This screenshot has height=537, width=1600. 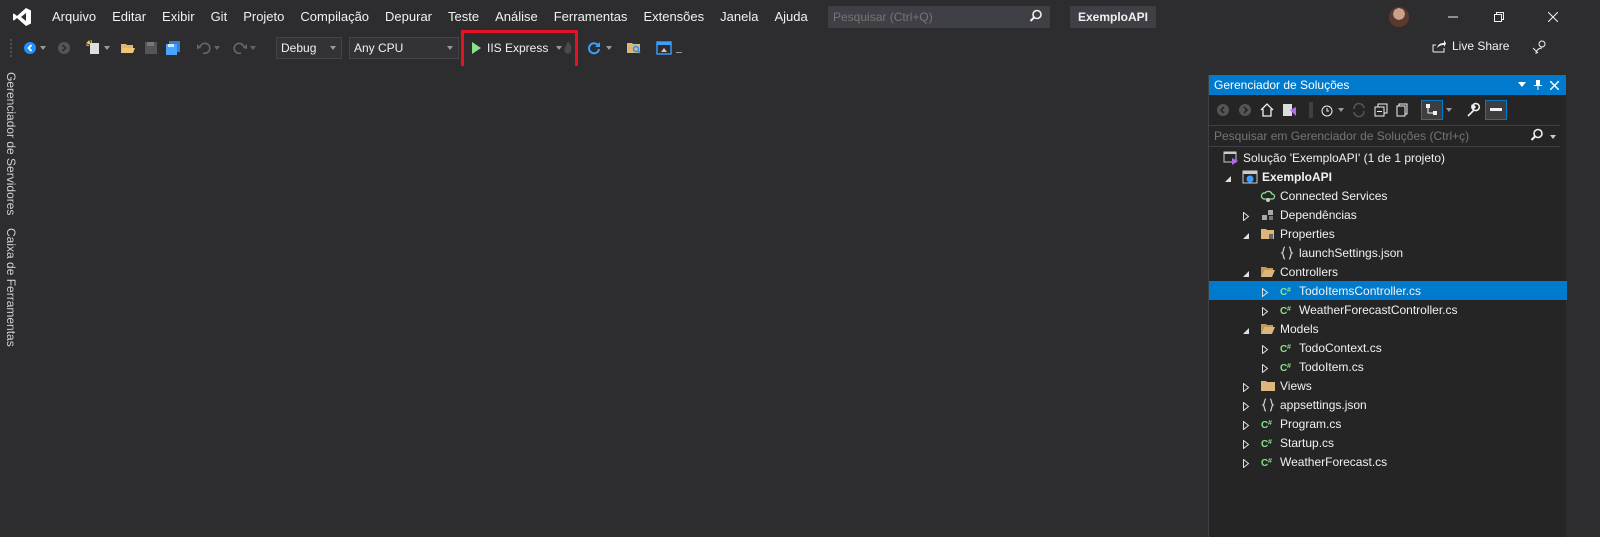 What do you see at coordinates (928, 17) in the screenshot?
I see `quick-search-input` at bounding box center [928, 17].